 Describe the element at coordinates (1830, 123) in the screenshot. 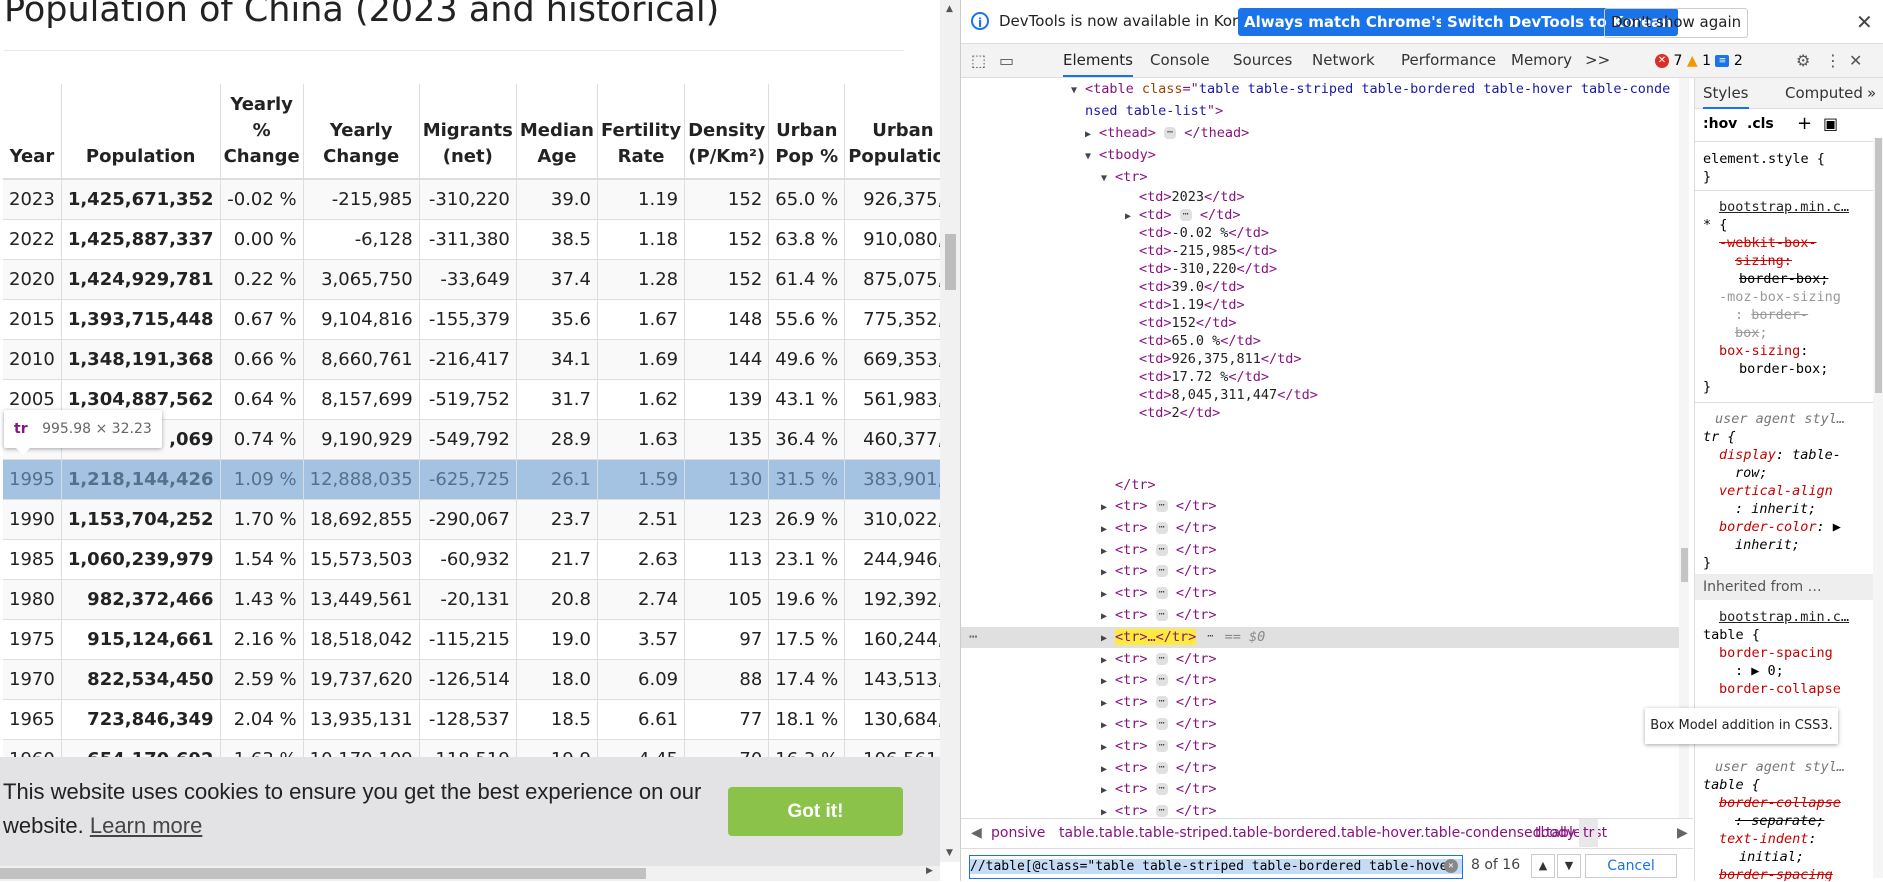

I see `computed-styles-icon: ▣` at that location.